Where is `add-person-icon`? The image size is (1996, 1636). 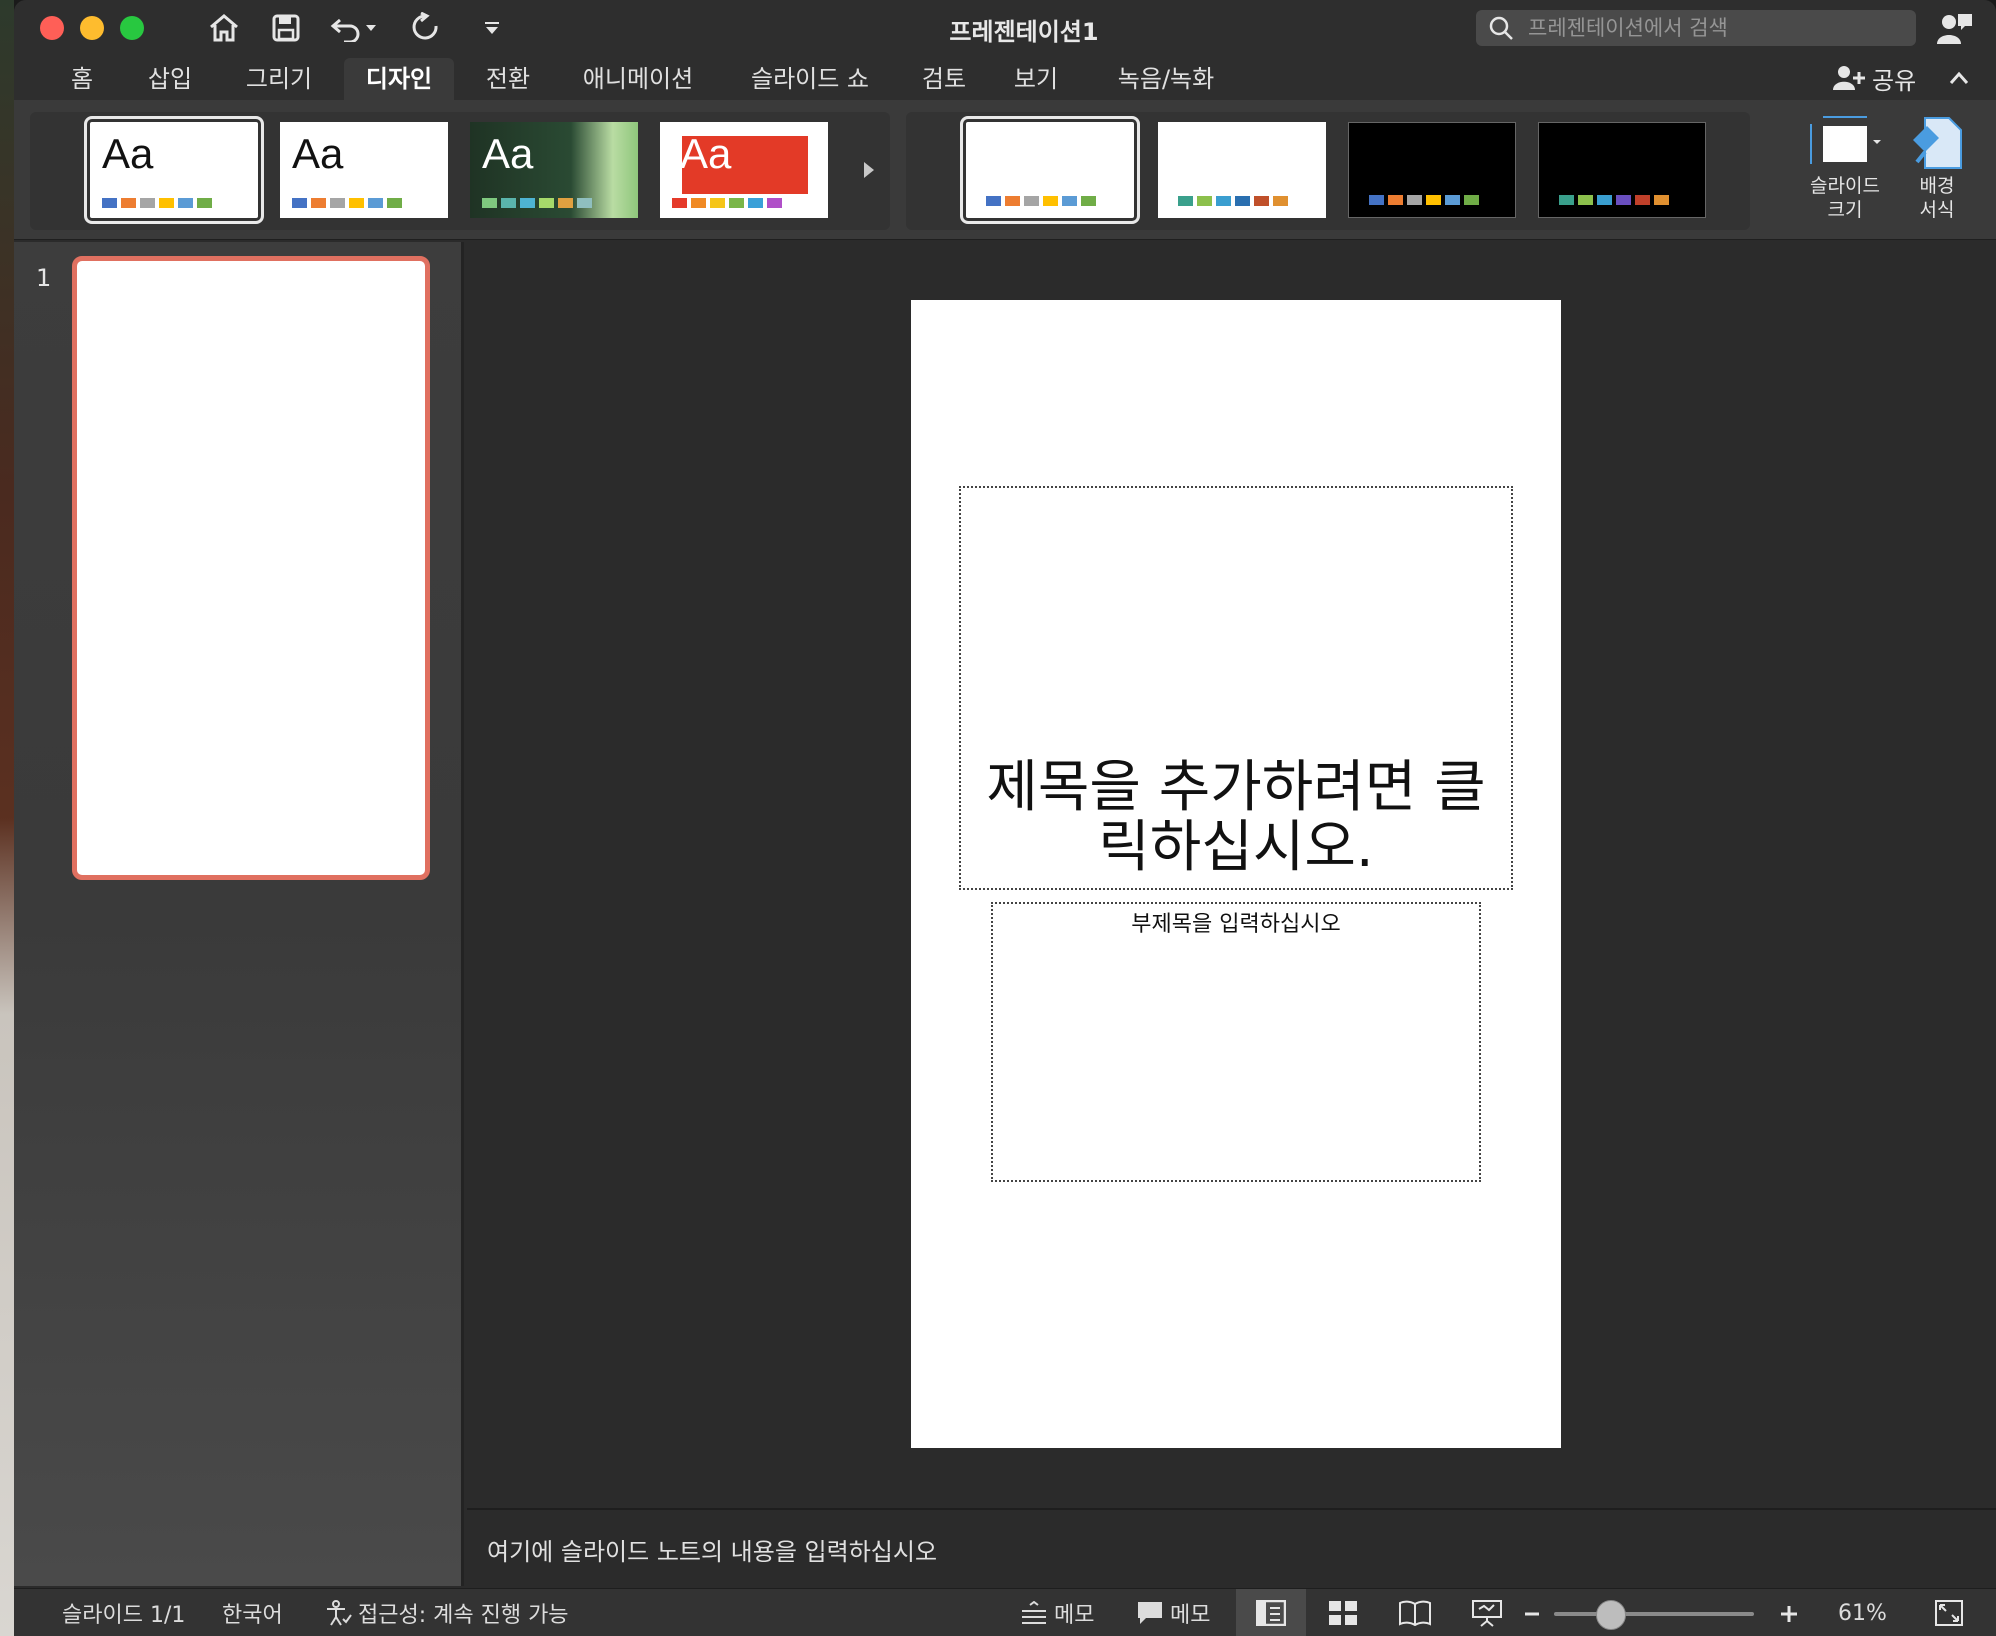 add-person-icon is located at coordinates (1849, 78).